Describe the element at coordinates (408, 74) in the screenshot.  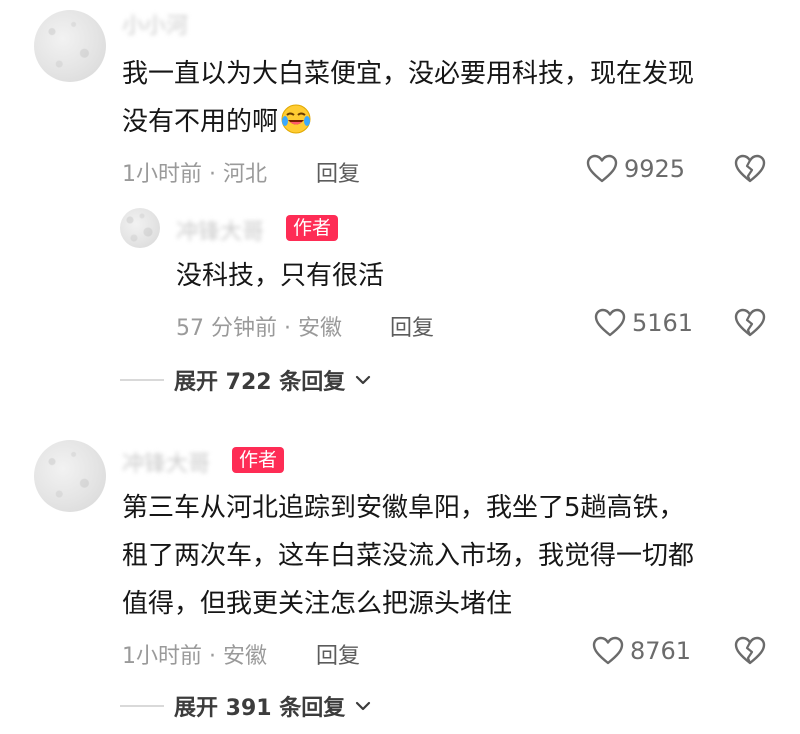
I see `comment-text-line: 我一直以为大白菜便宜，没必要用科技，现在发现` at that location.